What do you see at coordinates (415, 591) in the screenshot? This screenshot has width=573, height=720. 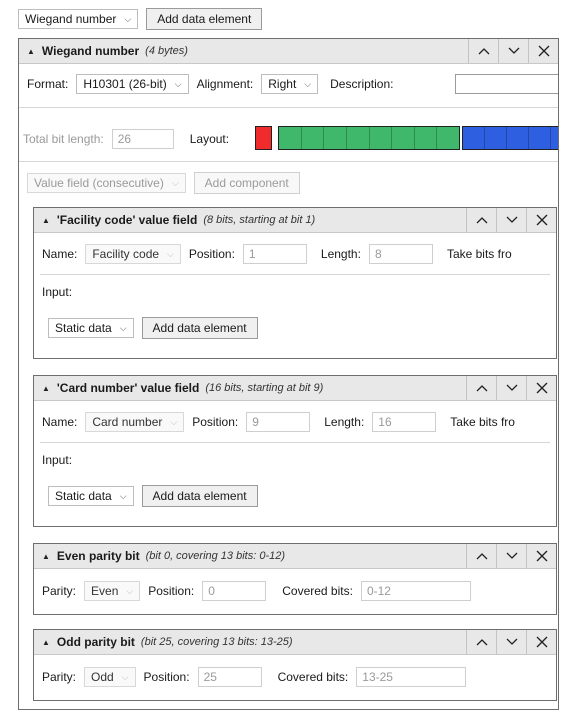 I see `covered-bits-field: 0-12` at bounding box center [415, 591].